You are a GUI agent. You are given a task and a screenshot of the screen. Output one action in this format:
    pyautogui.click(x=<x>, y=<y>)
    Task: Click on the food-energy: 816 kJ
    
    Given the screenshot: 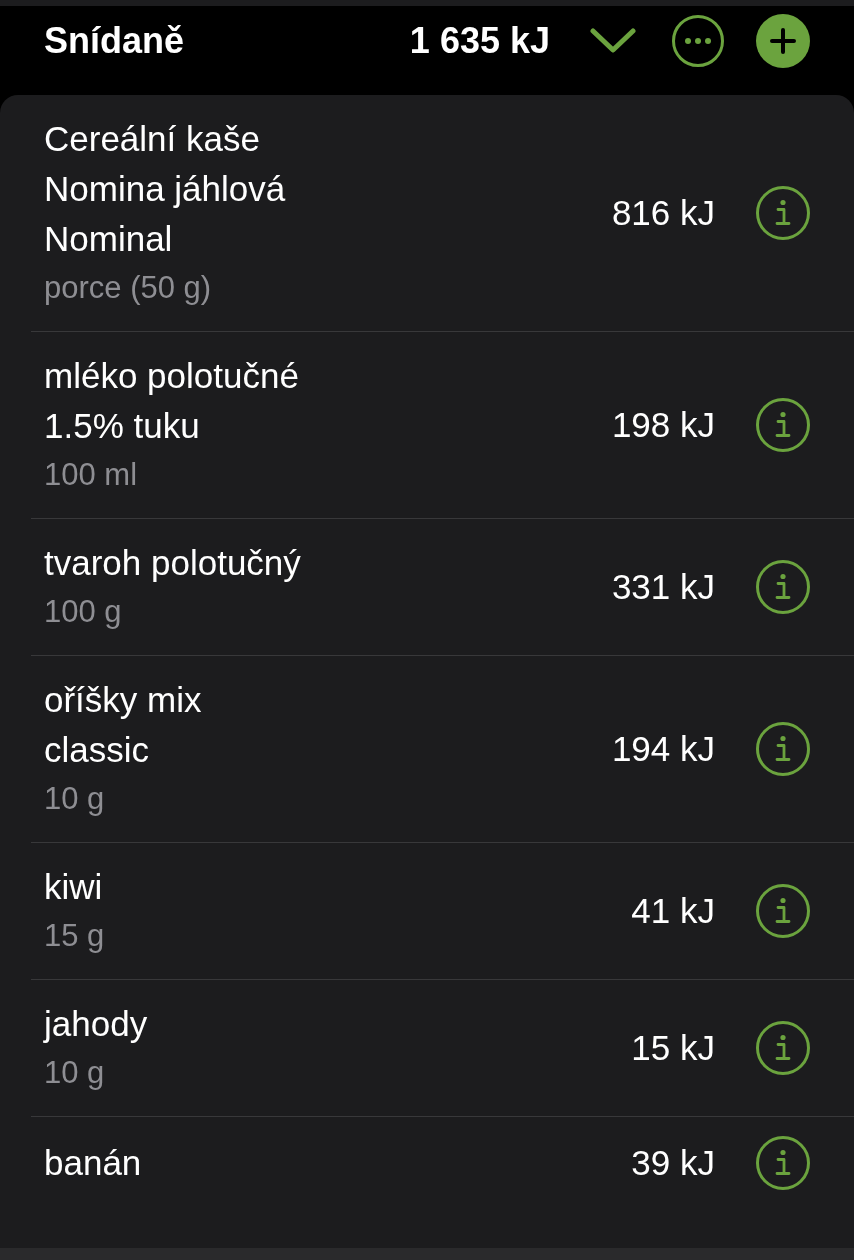 What is the action you would take?
    pyautogui.click(x=663, y=213)
    